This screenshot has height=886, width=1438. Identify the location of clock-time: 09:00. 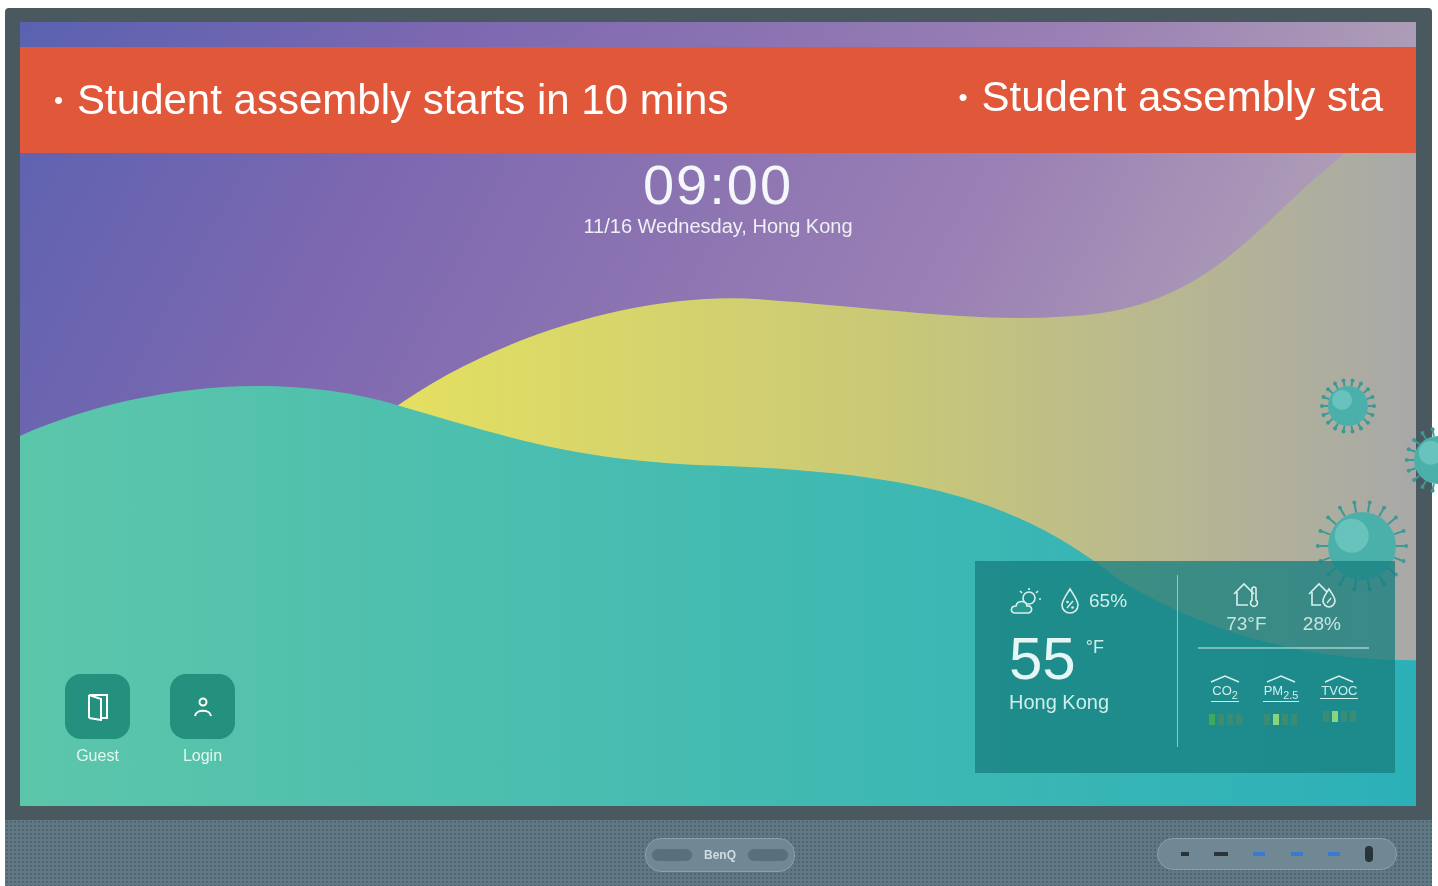
(718, 185).